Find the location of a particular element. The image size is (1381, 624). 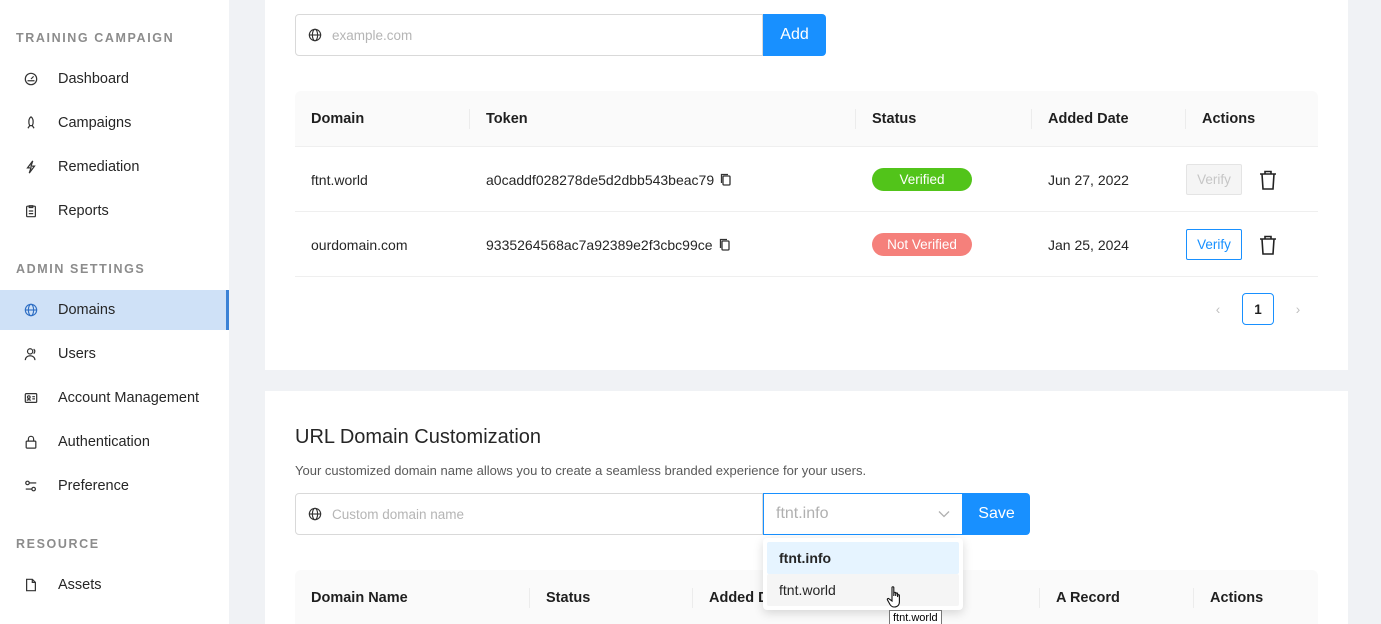

date-cell: Jun 27, 2022 is located at coordinates (1088, 179).